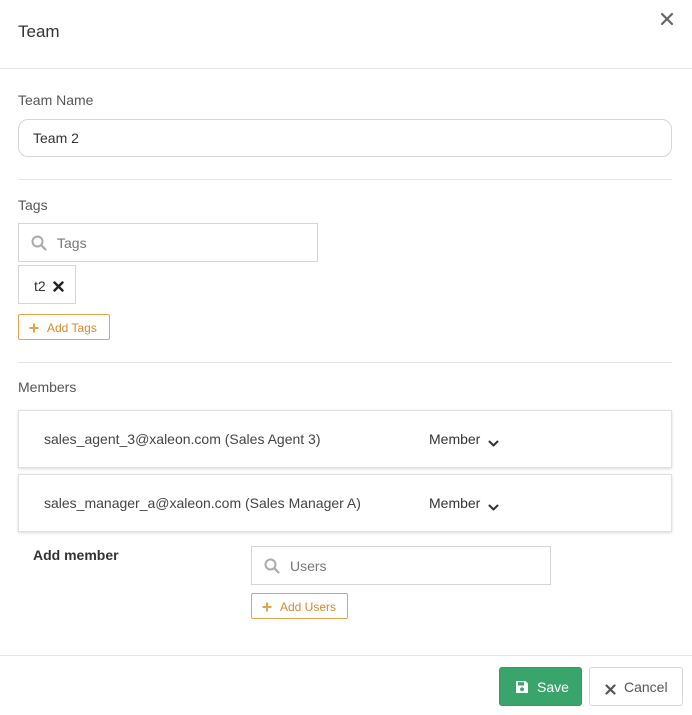  What do you see at coordinates (646, 687) in the screenshot?
I see `cancel-label: Cancel` at bounding box center [646, 687].